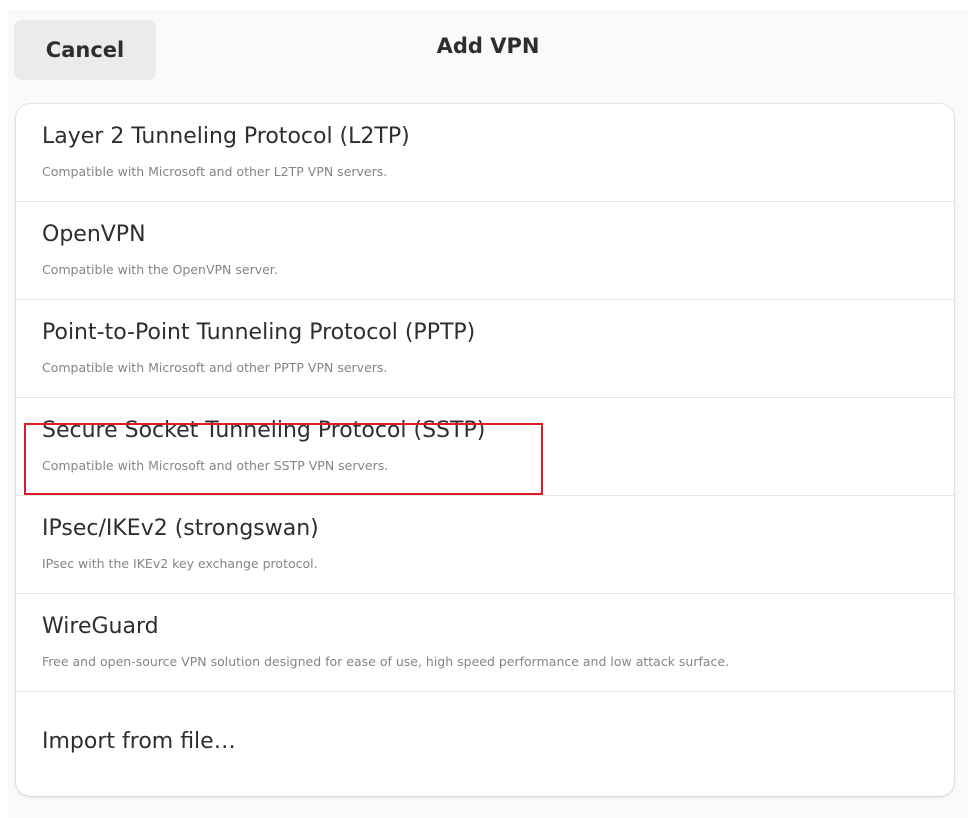 The image size is (968, 818). What do you see at coordinates (160, 269) in the screenshot?
I see `vpn-option-subtitle: Compatible with the OpenVPN server.` at bounding box center [160, 269].